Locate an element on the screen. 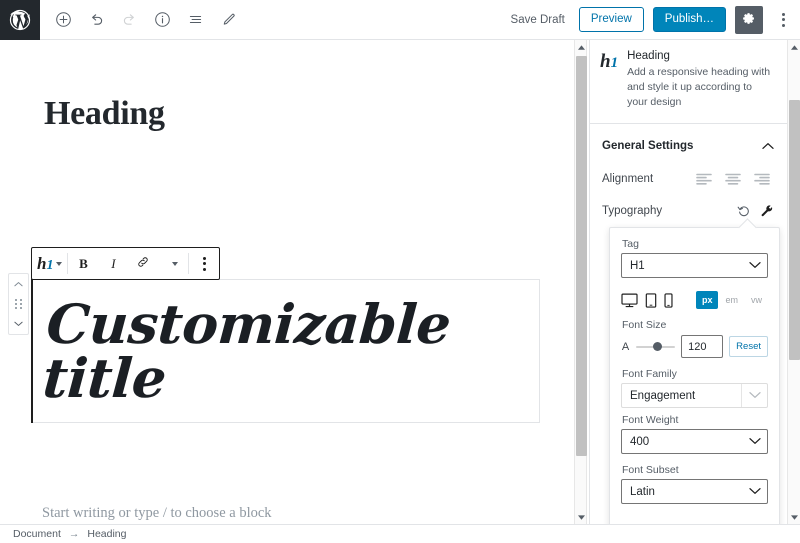  redo-button is located at coordinates (129, 20).